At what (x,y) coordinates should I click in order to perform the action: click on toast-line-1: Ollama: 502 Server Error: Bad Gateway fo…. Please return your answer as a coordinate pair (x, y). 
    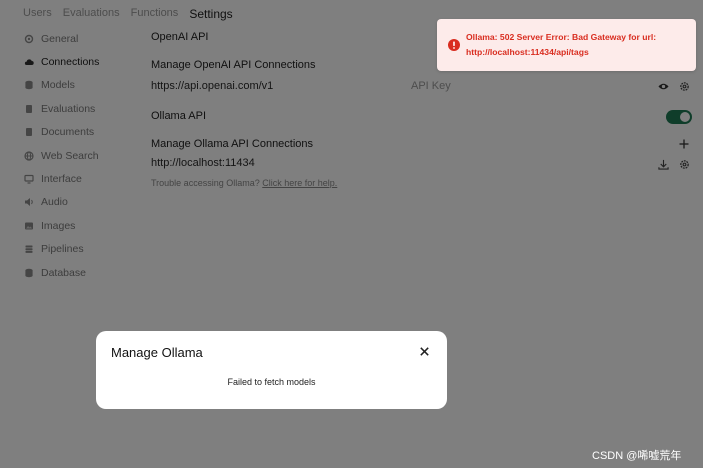
    Looking at the image, I should click on (561, 37).